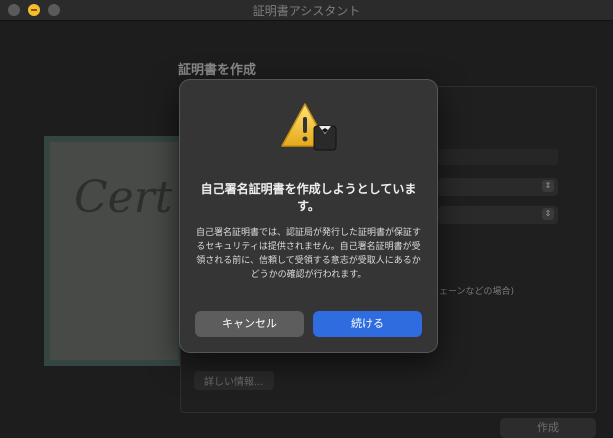  I want to click on cancel-button: キャンセル, so click(249, 324).